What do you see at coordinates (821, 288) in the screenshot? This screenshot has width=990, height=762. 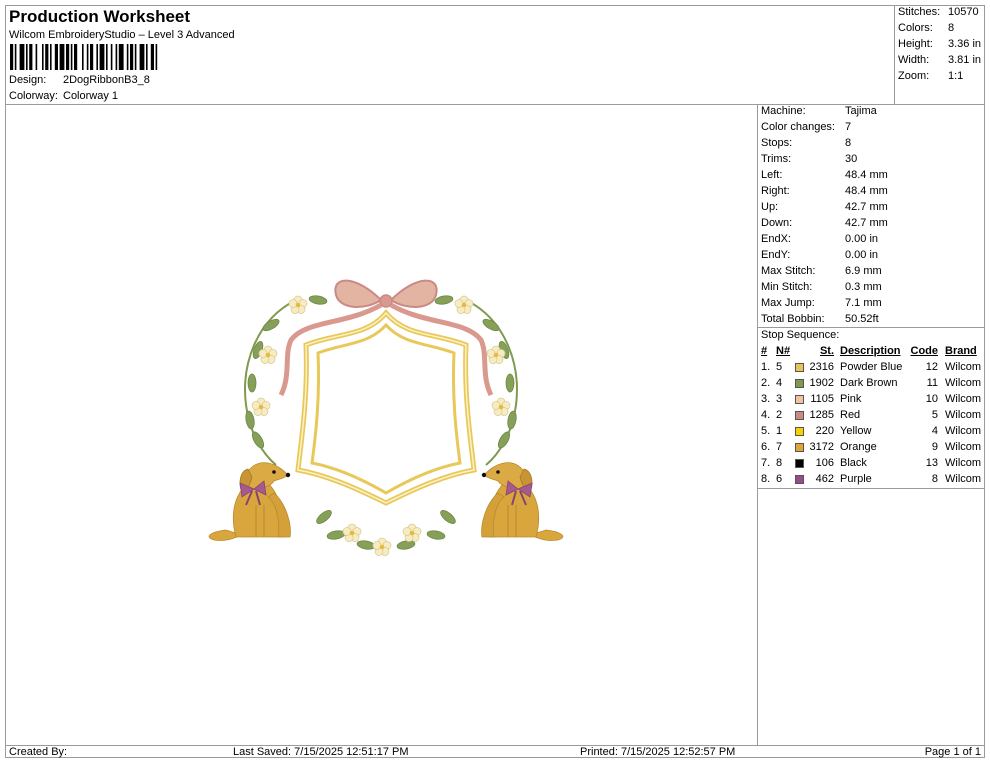 I see `info-min-stitch: Min Stitch: 0.3 mm` at bounding box center [821, 288].